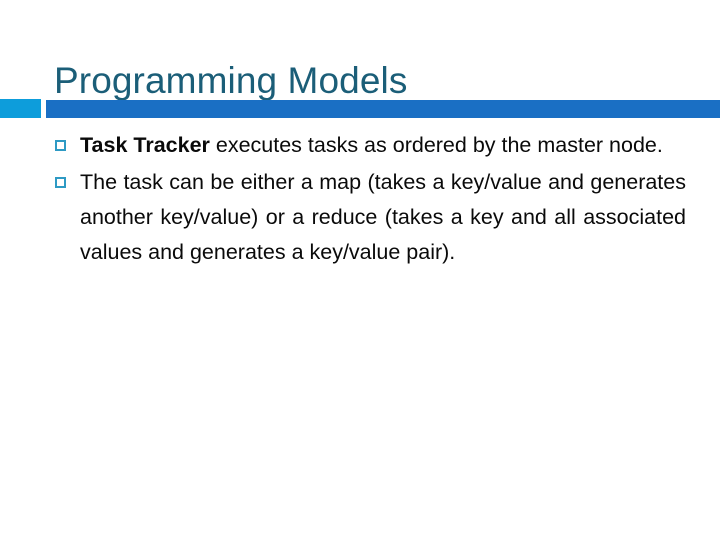 The height and width of the screenshot is (540, 720). What do you see at coordinates (231, 80) in the screenshot?
I see `page-title: Programming Models` at bounding box center [231, 80].